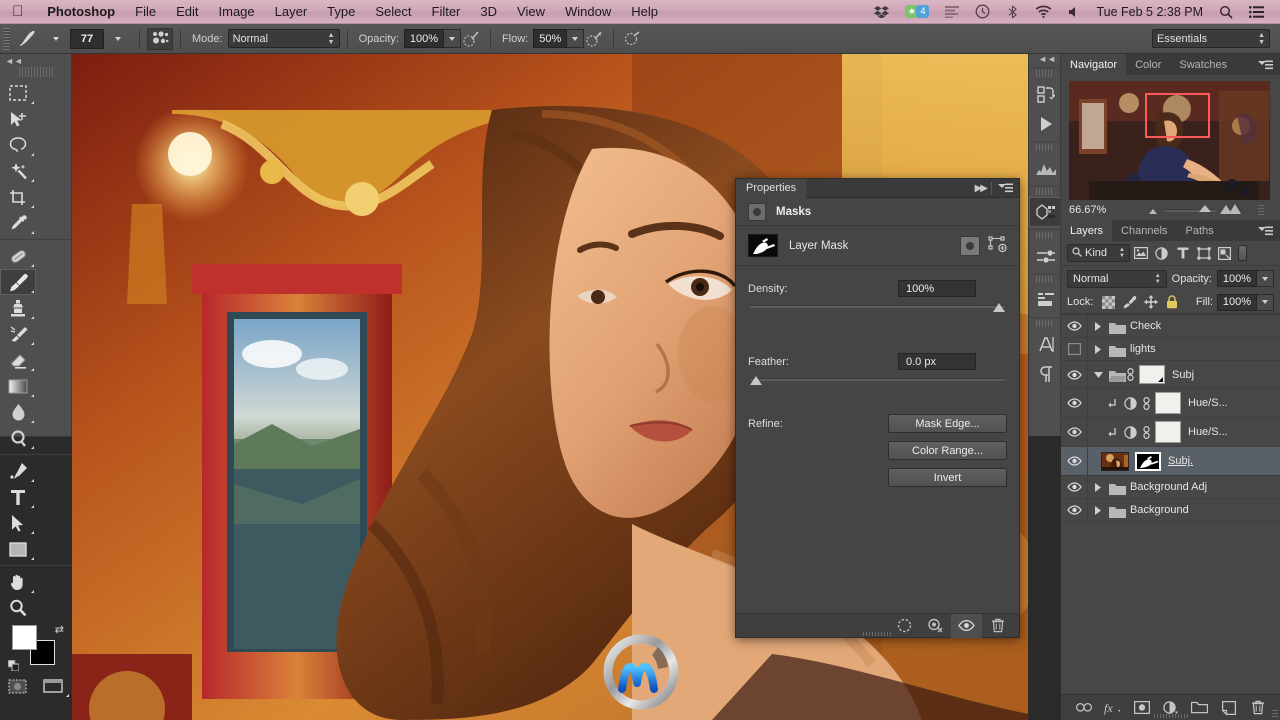  What do you see at coordinates (1108, 302) in the screenshot?
I see `lock-transparency-icon` at bounding box center [1108, 302].